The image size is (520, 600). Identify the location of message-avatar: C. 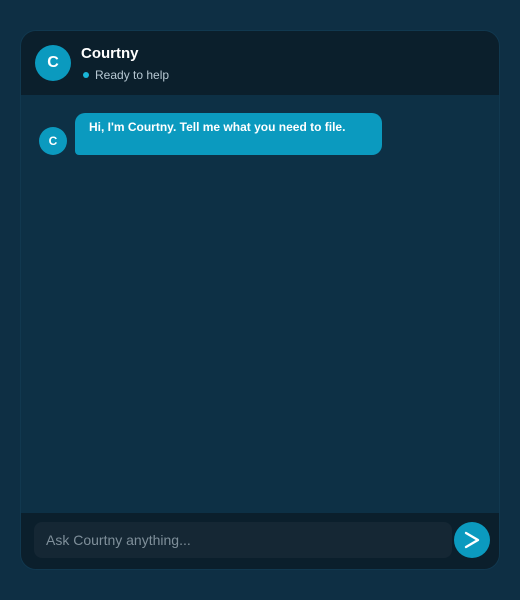
(53, 141).